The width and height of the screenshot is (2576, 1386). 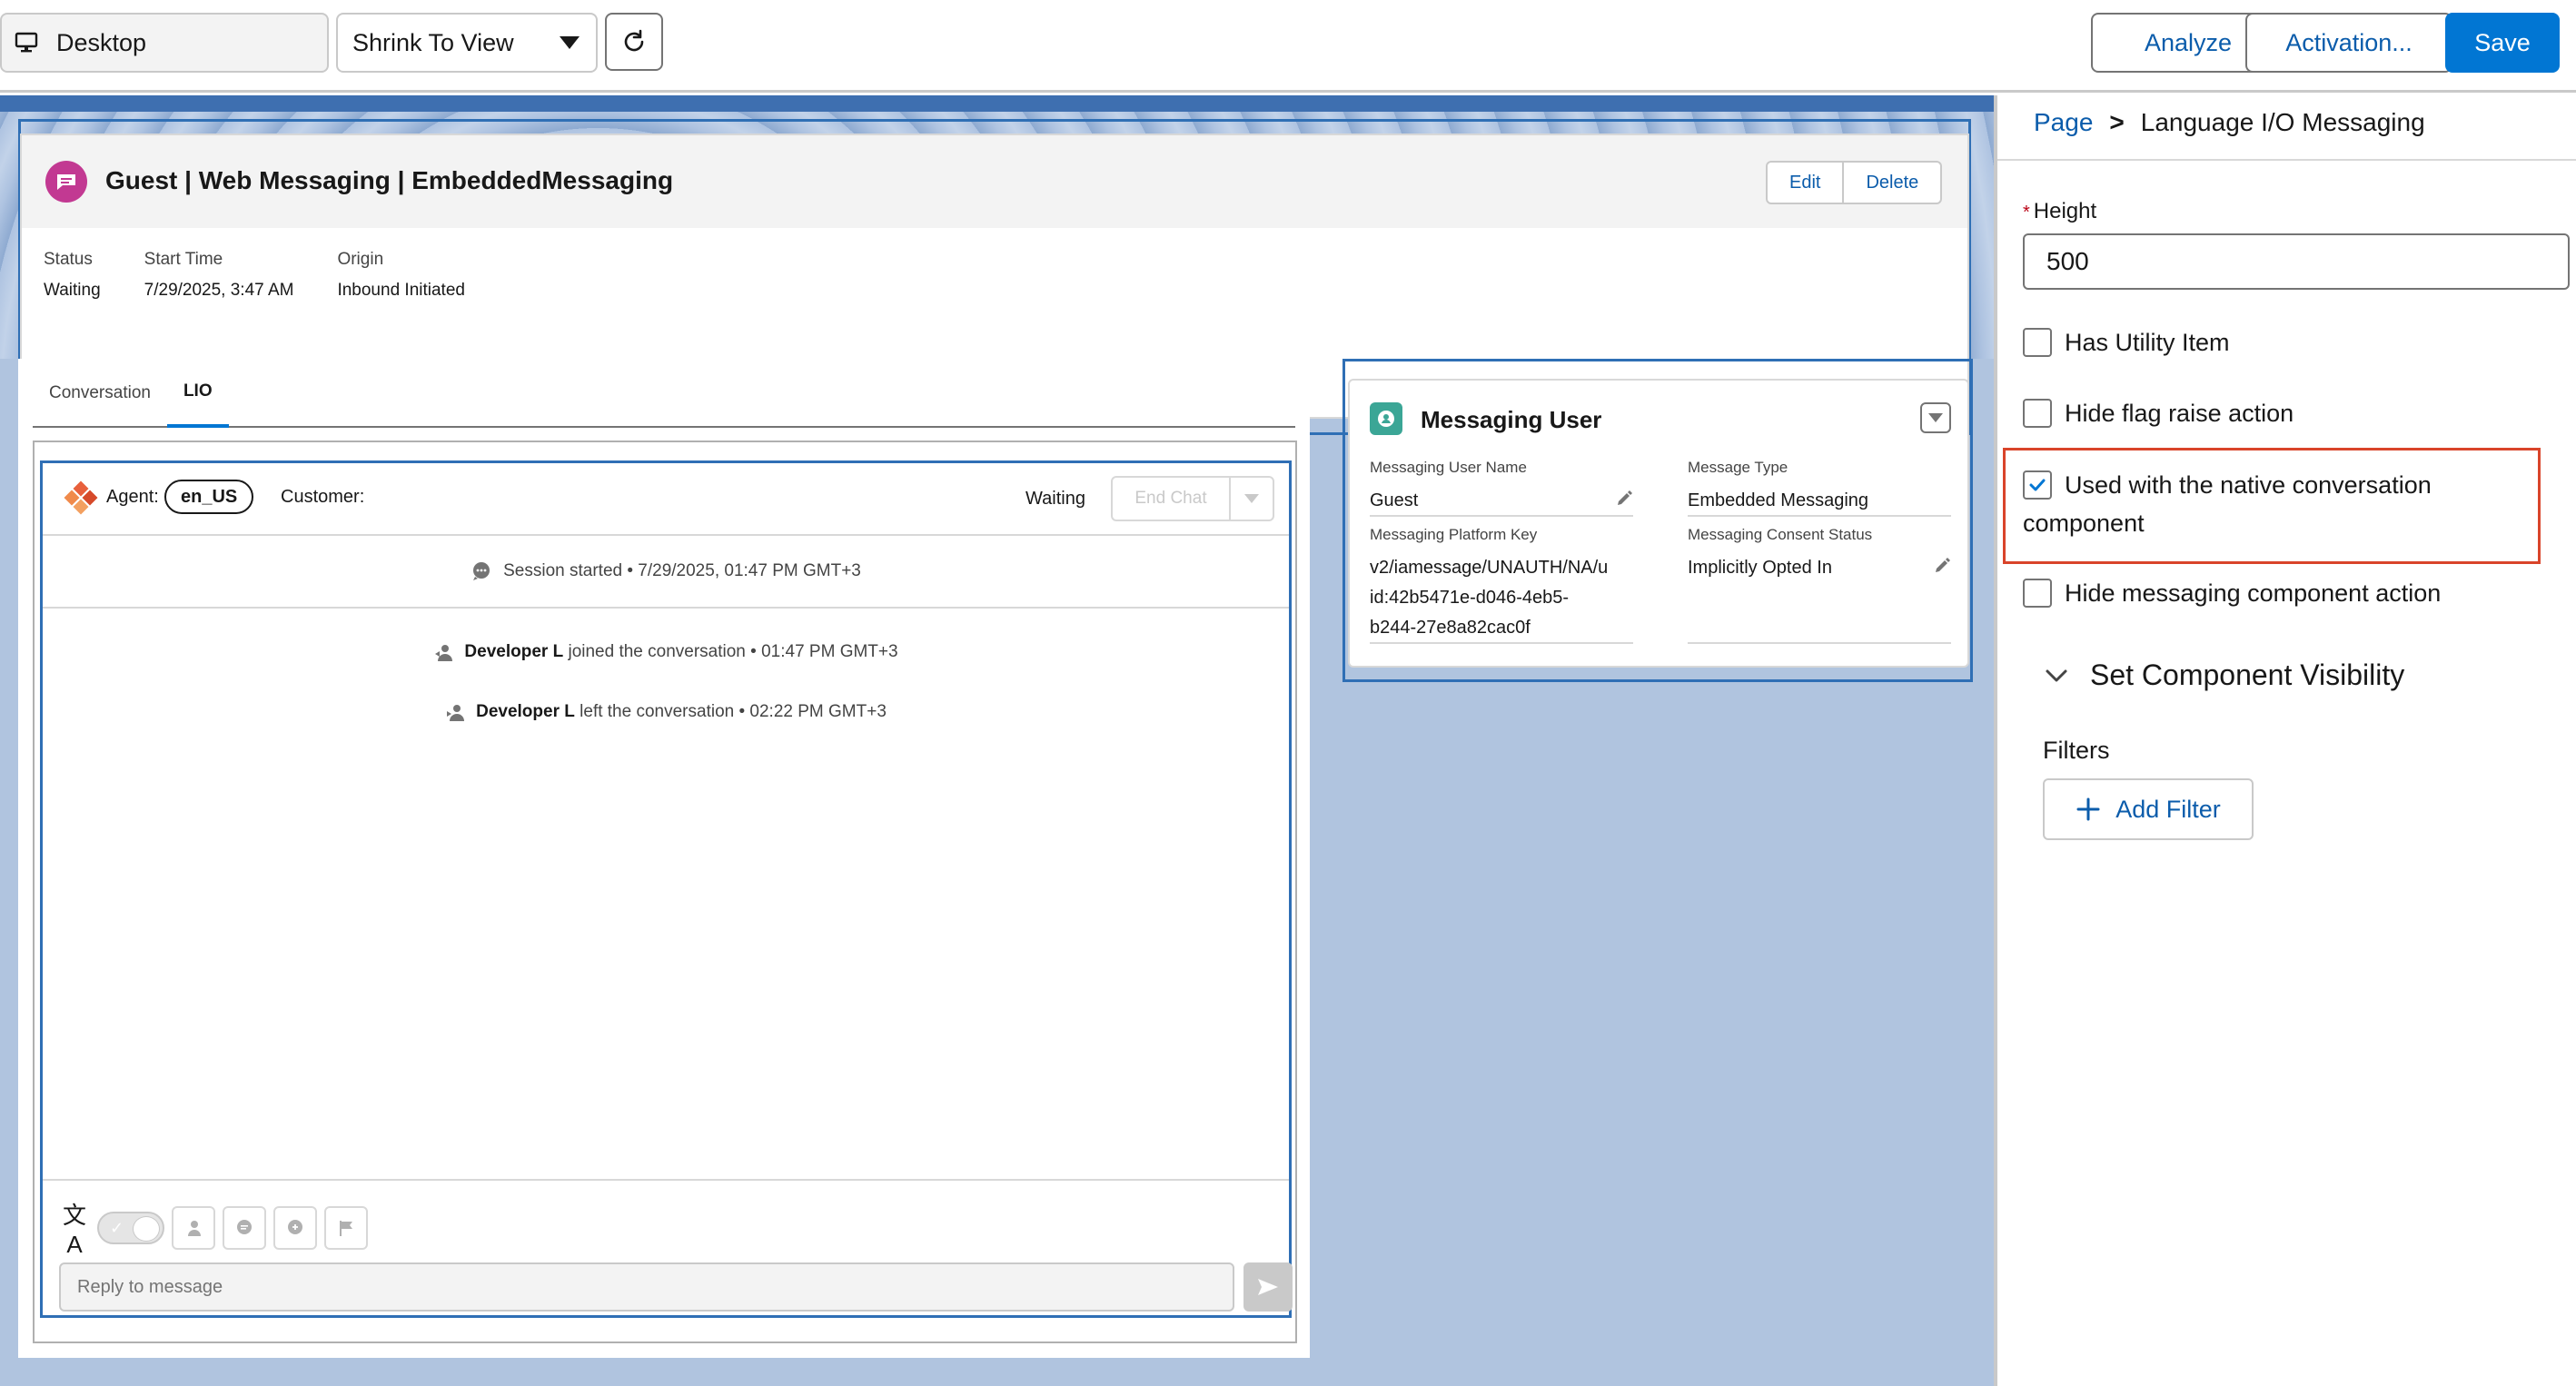 I want to click on tab-bar: Conversation LIO, so click(x=664, y=393).